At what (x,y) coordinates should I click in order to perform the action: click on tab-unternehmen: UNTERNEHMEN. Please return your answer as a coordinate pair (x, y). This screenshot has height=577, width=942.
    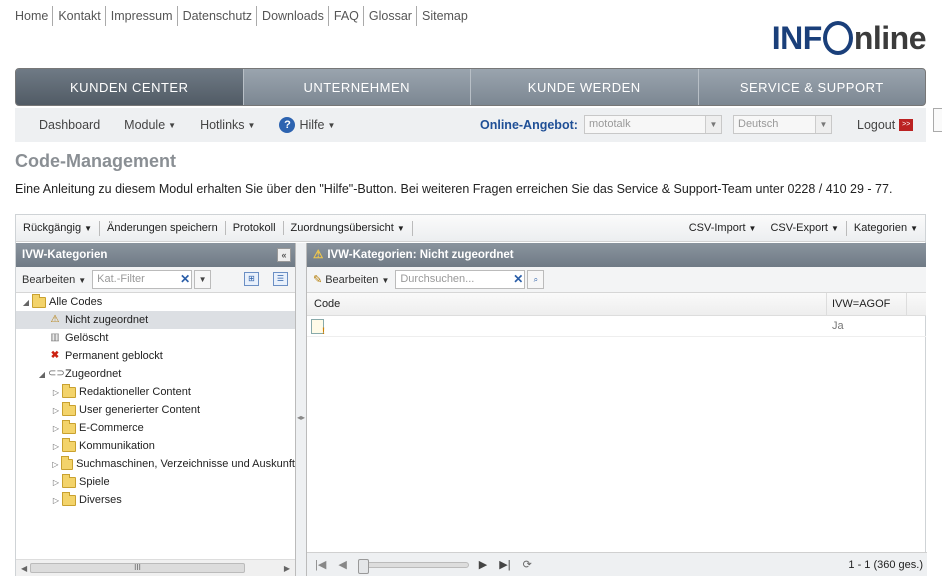
    Looking at the image, I should click on (357, 87).